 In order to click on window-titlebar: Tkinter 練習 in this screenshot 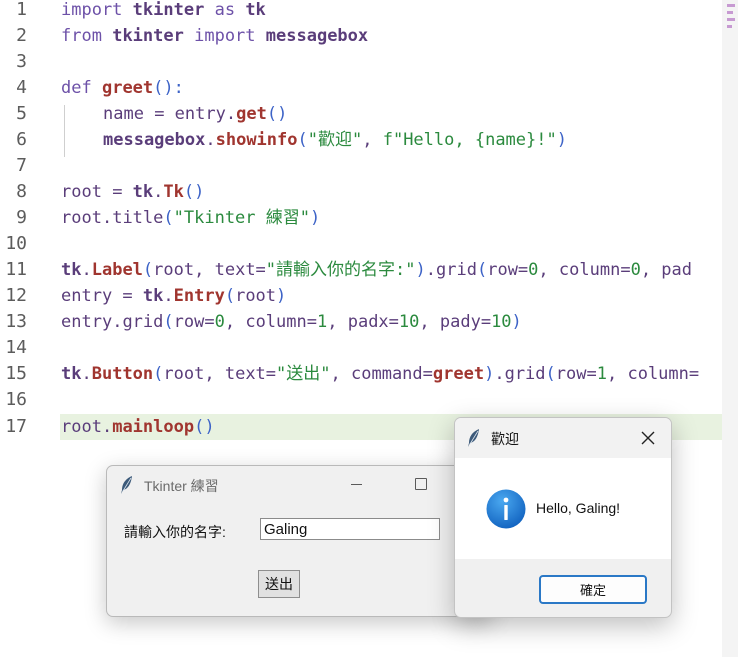, I will do `click(299, 485)`.